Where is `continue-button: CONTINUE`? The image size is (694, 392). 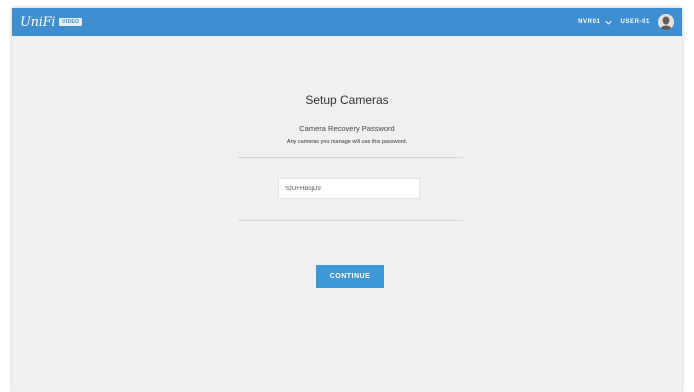
continue-button: CONTINUE is located at coordinates (350, 276).